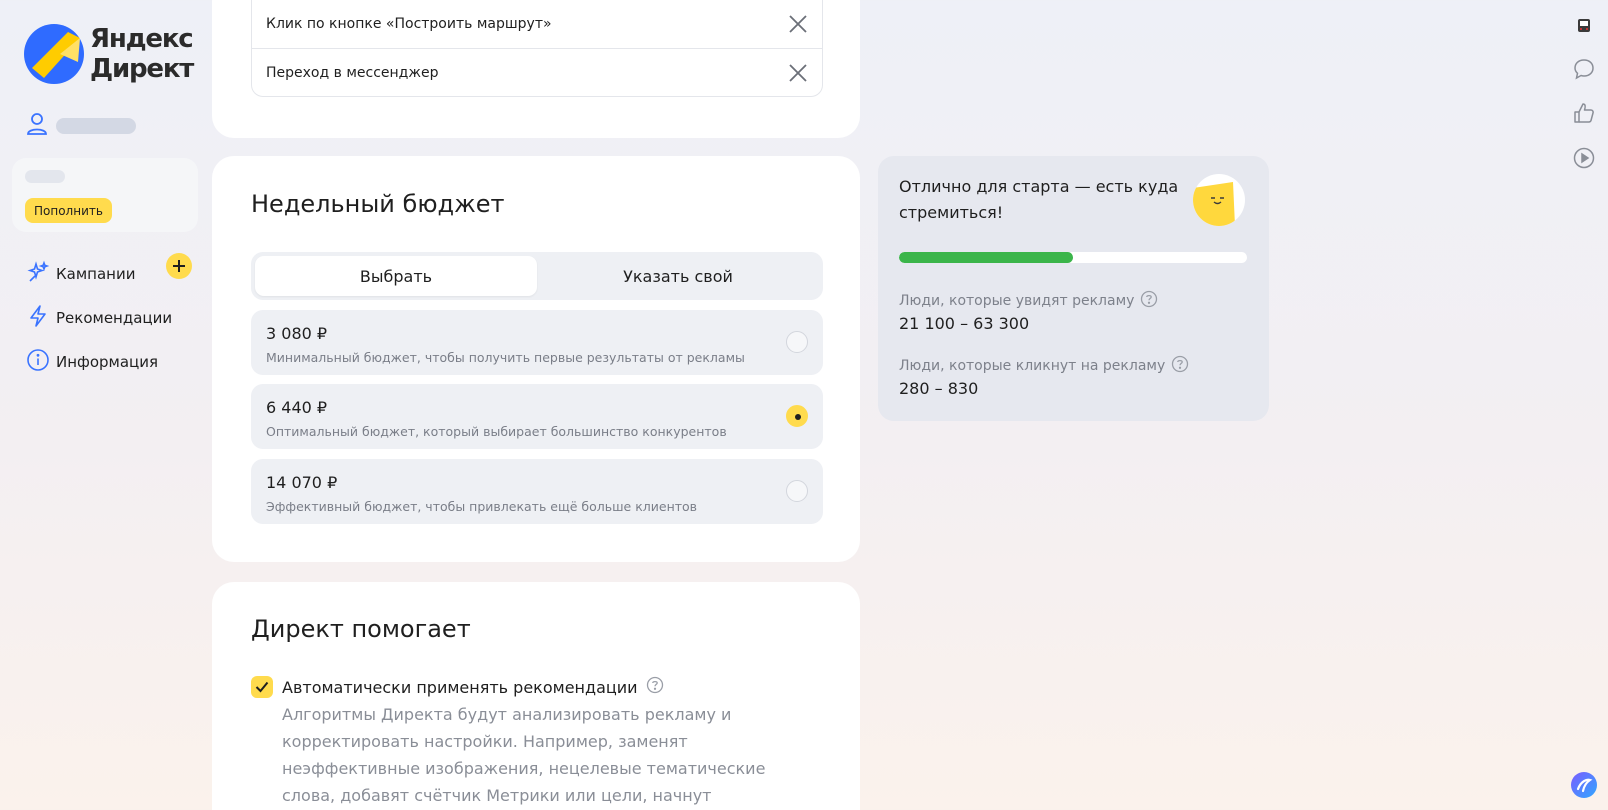  Describe the element at coordinates (105, 195) in the screenshot. I see `balance-card: Пополнить` at that location.